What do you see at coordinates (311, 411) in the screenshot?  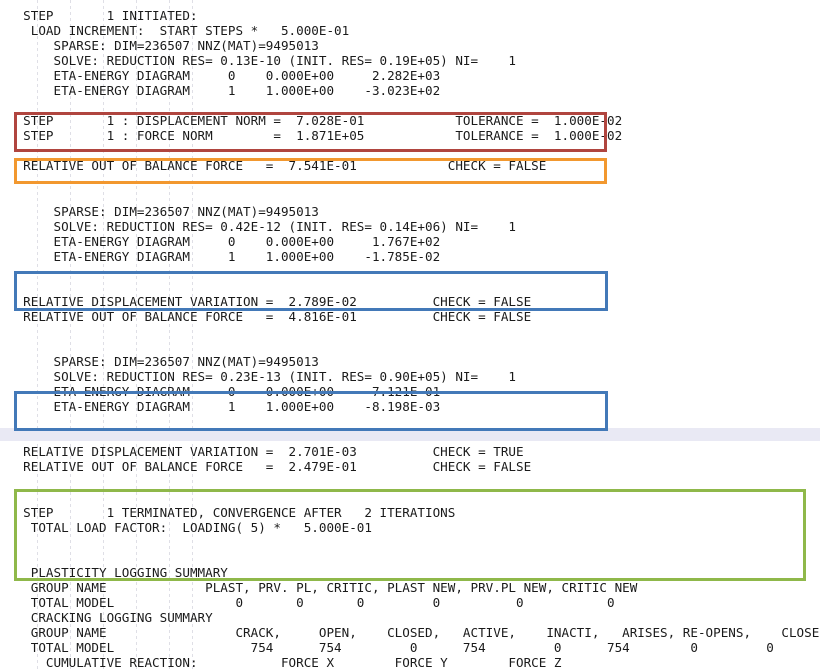 I see `iteration-2-convergence-box` at bounding box center [311, 411].